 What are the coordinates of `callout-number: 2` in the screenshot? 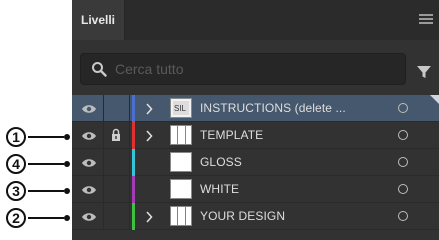 It's located at (16, 218).